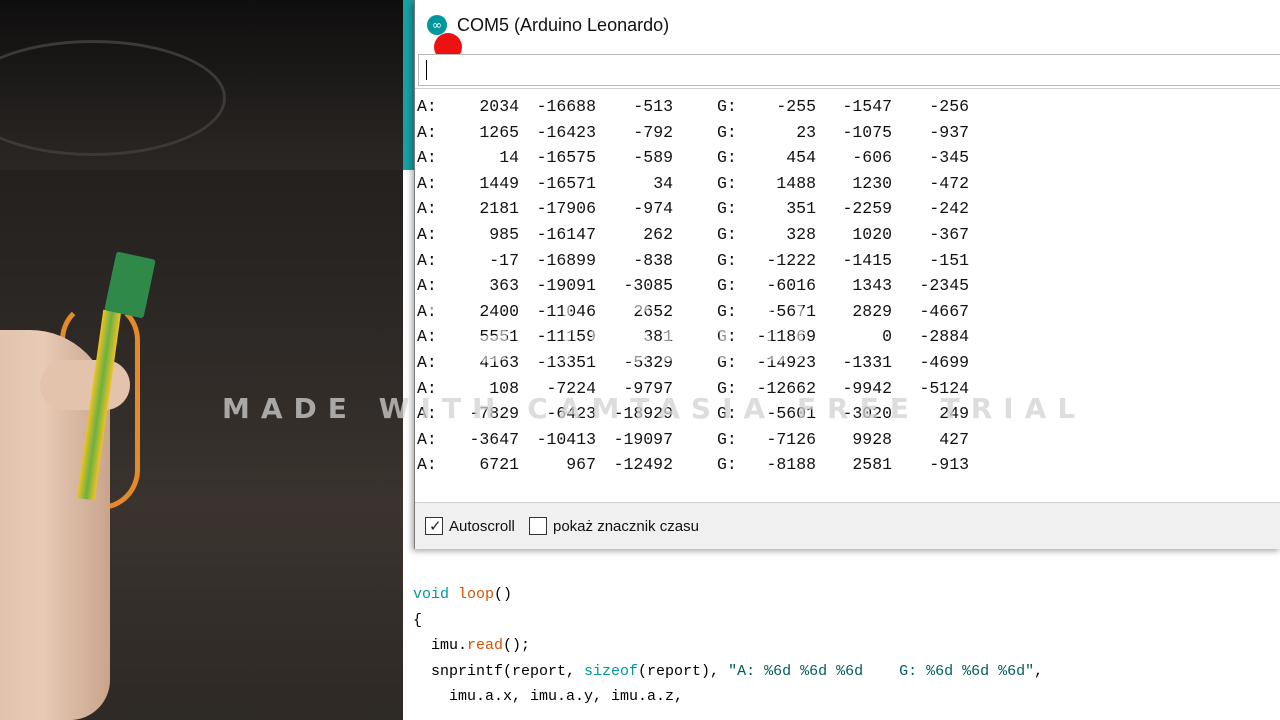 The width and height of the screenshot is (1280, 720). I want to click on sensor-value: -151, so click(949, 260).